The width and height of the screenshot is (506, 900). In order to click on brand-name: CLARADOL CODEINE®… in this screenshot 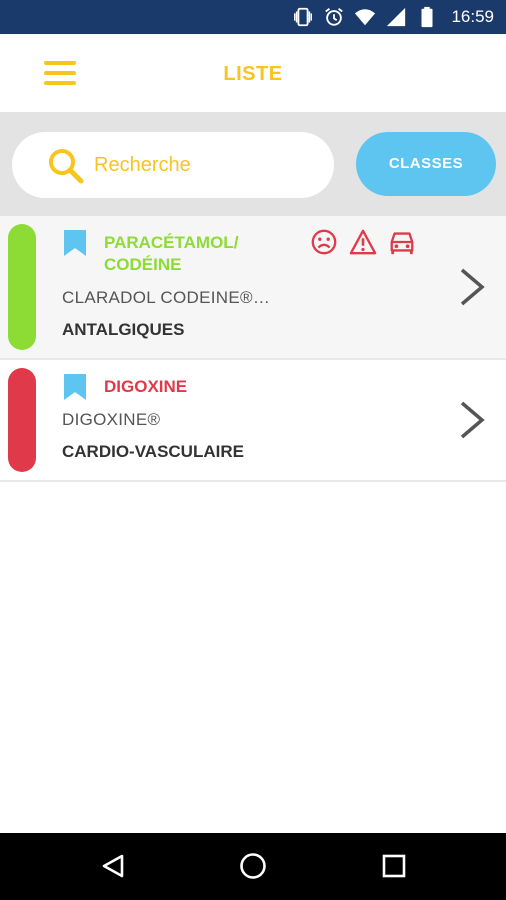, I will do `click(166, 297)`.